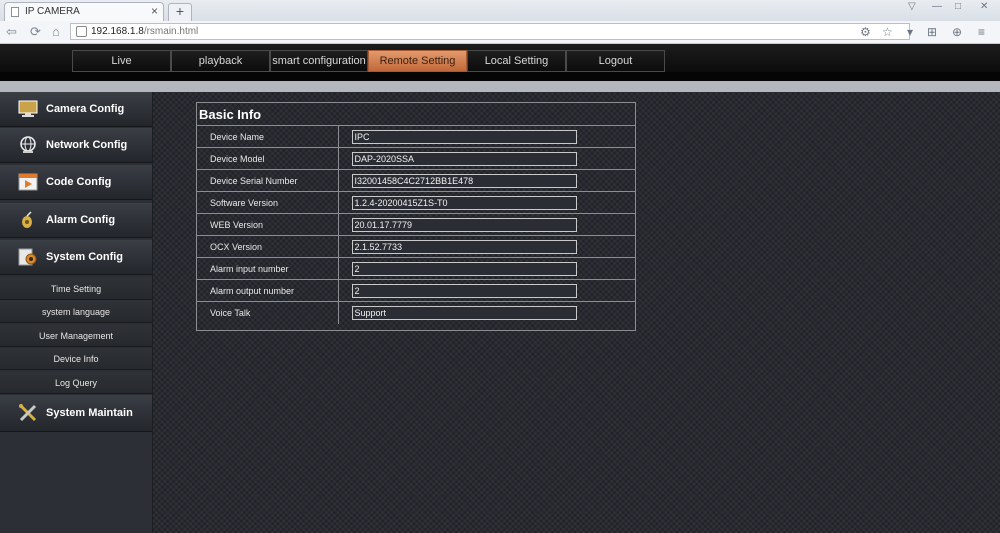 The width and height of the screenshot is (1000, 533). What do you see at coordinates (56, 32) in the screenshot?
I see `home-icon: ⌂` at bounding box center [56, 32].